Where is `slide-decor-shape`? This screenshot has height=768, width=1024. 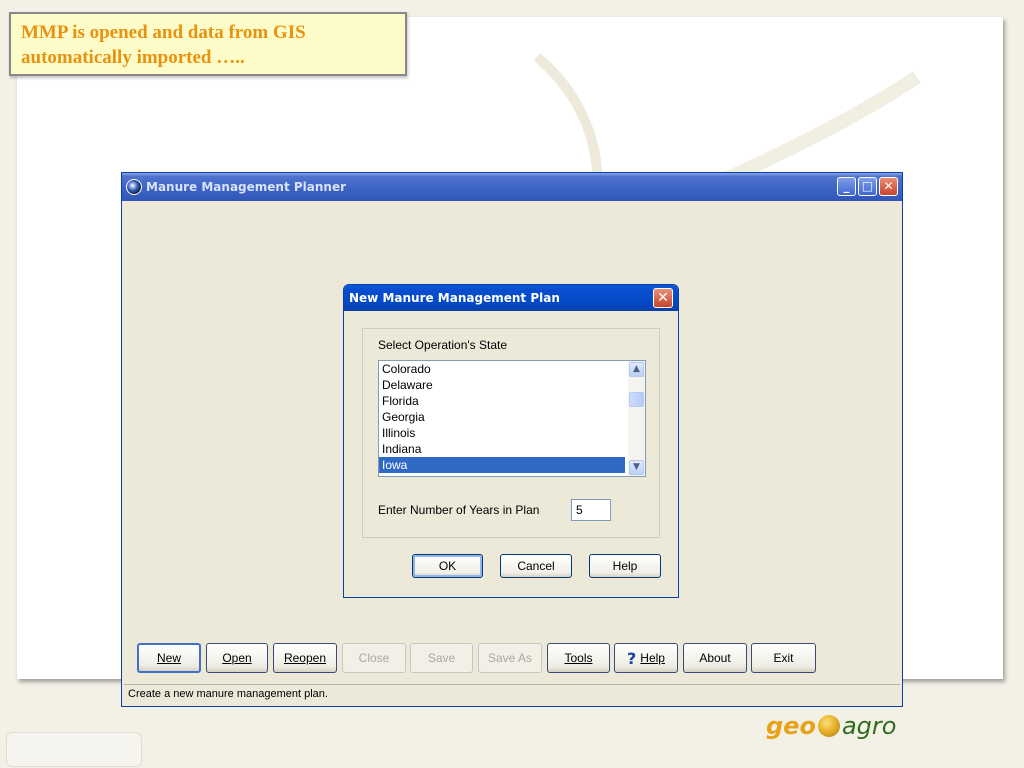 slide-decor-shape is located at coordinates (74, 749).